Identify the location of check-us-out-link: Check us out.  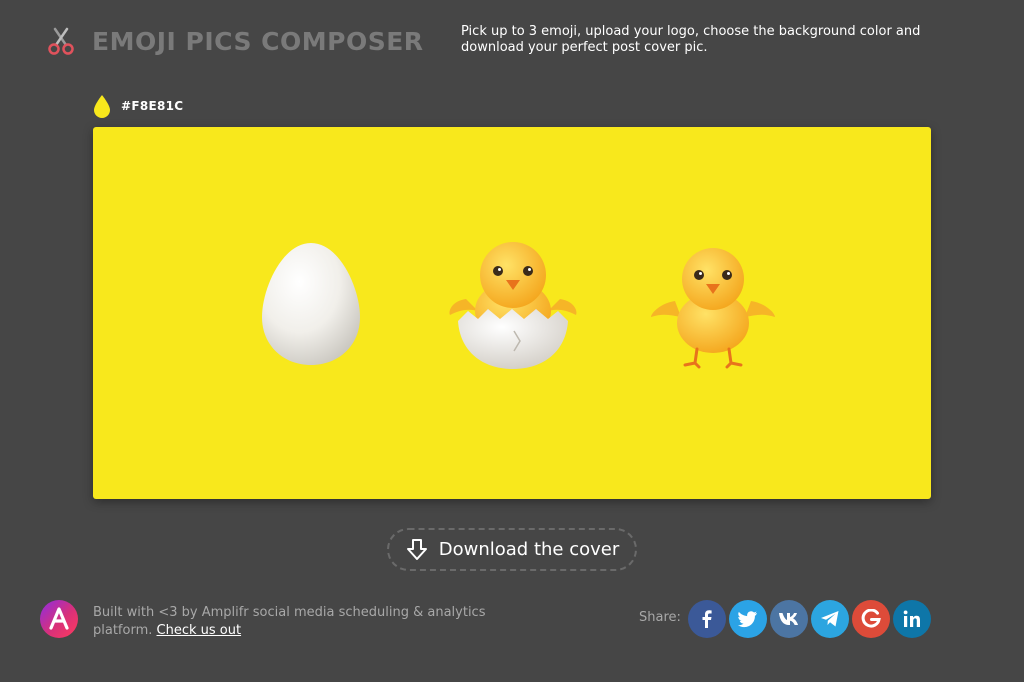
(199, 630).